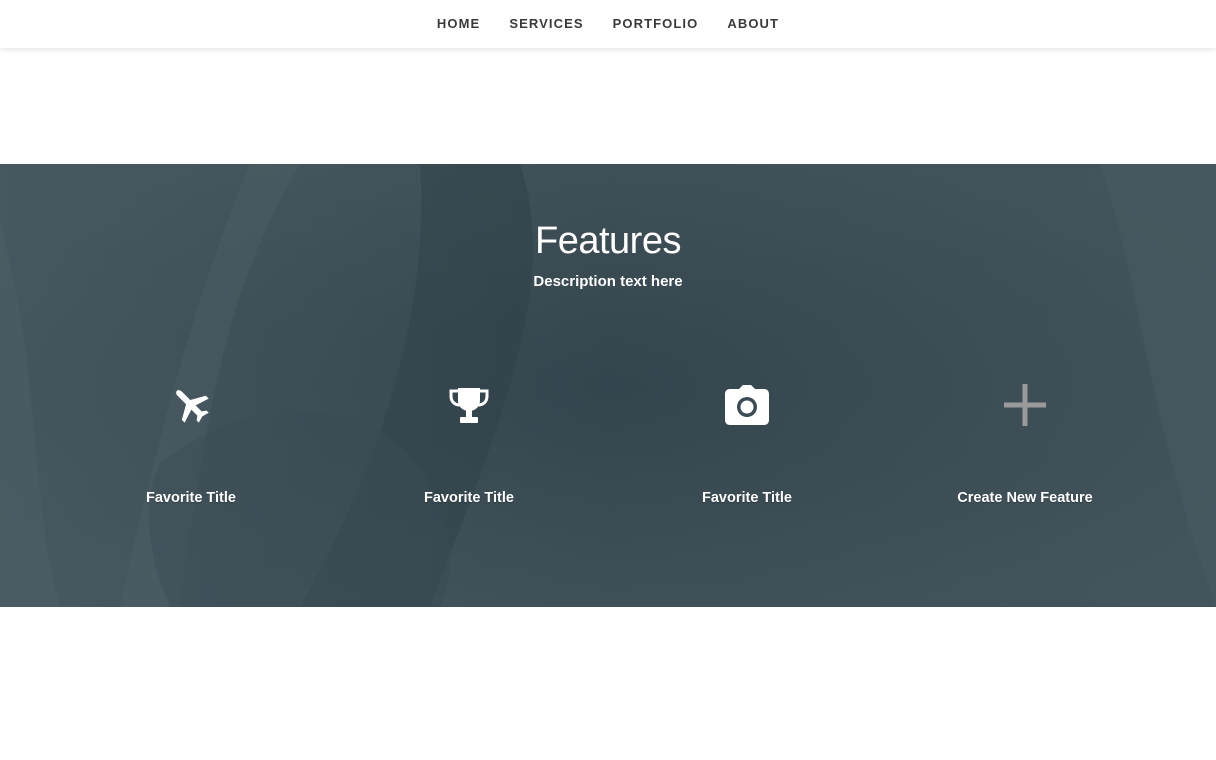 Image resolution: width=1216 pixels, height=760 pixels. I want to click on feature-title: Create New Feature, so click(1025, 498).